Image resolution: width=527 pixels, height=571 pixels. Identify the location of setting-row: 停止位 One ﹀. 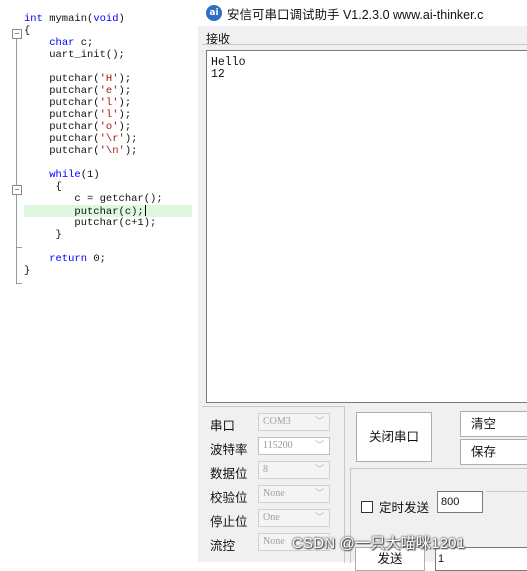
(272, 519).